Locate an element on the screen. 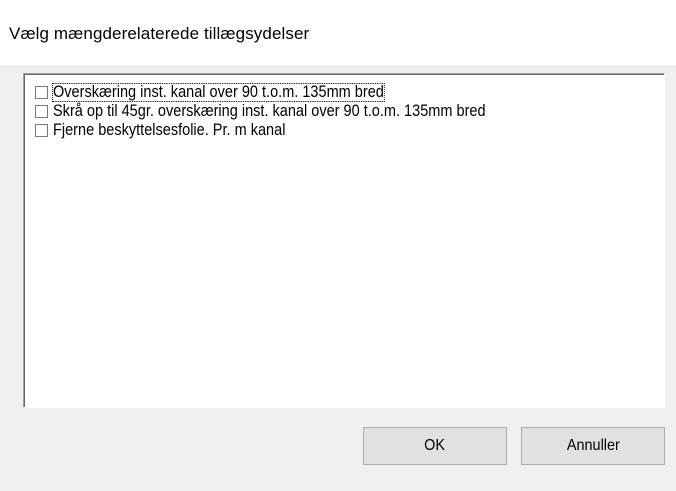  dialog-header: Vælg mængderelaterede tillægsydelser is located at coordinates (338, 33).